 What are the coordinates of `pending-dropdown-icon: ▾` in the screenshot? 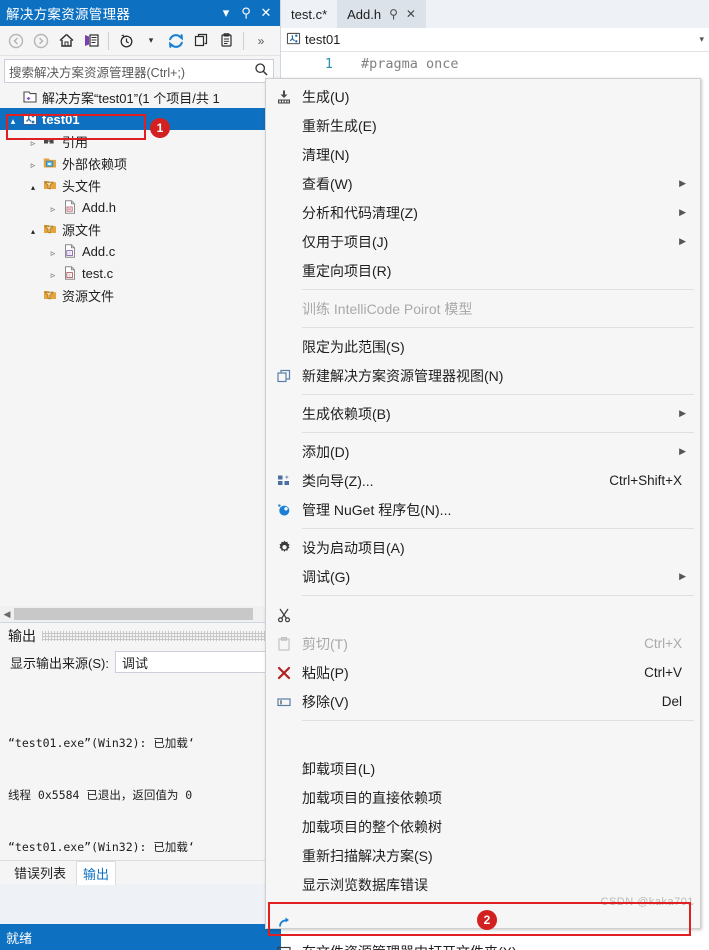 It's located at (151, 41).